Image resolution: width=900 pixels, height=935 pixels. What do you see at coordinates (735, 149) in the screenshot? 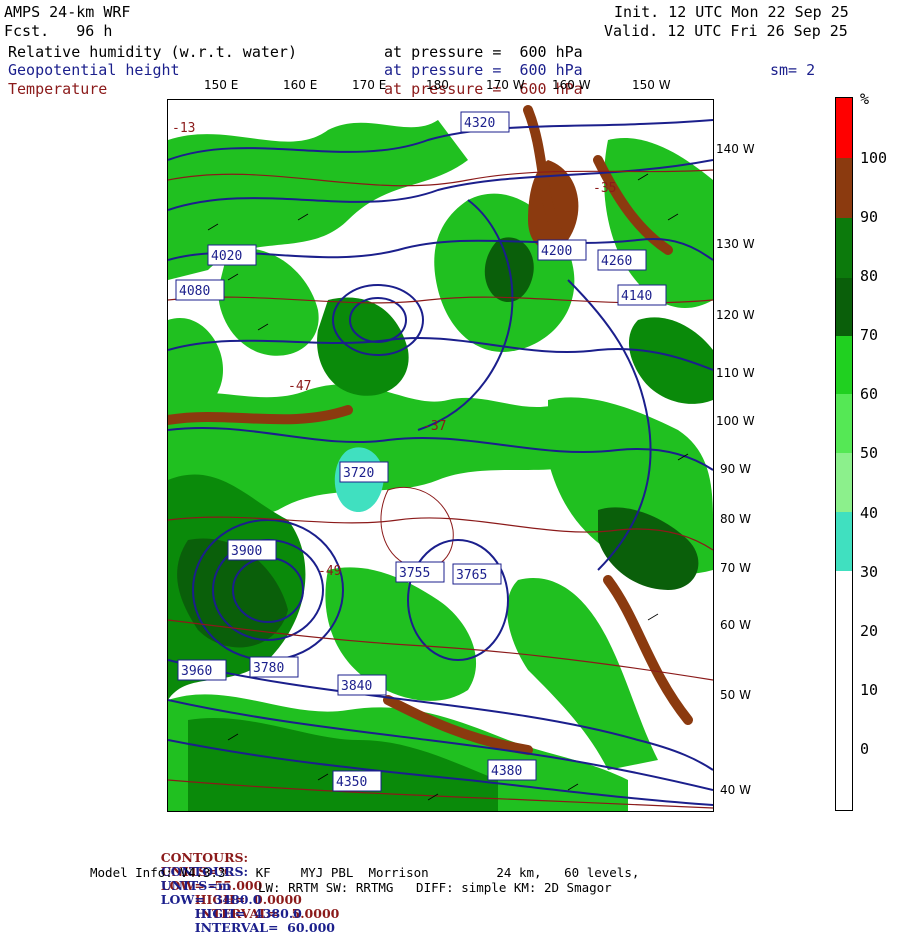
I see `lat-label-140w: 140 W` at bounding box center [735, 149].